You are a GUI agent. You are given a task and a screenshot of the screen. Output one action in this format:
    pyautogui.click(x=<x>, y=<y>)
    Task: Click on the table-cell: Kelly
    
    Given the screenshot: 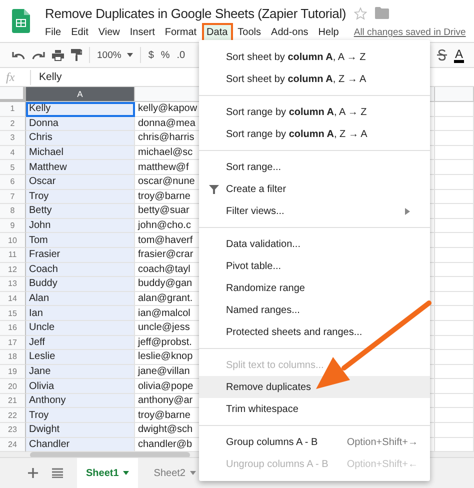 What is the action you would take?
    pyautogui.click(x=80, y=109)
    